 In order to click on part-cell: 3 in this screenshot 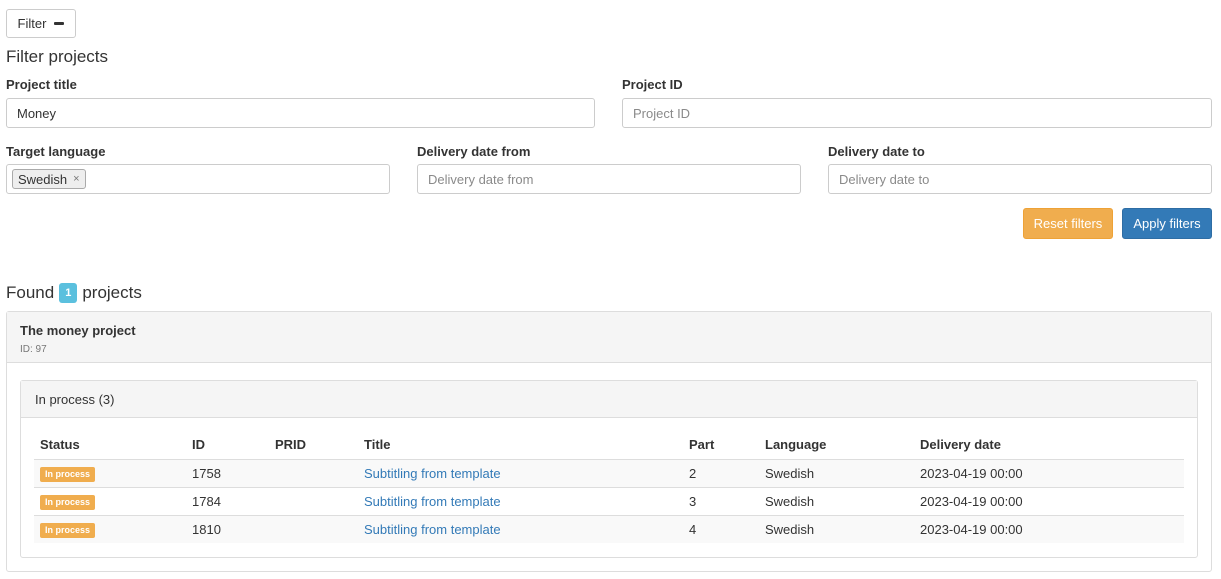, I will do `click(721, 500)`.